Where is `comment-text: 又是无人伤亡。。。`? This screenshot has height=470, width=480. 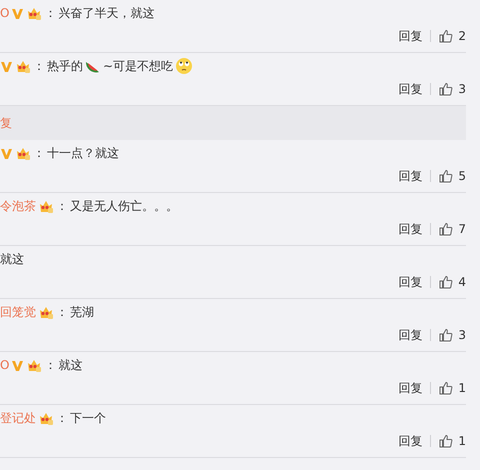
comment-text: 又是无人伤亡。。。 is located at coordinates (124, 206).